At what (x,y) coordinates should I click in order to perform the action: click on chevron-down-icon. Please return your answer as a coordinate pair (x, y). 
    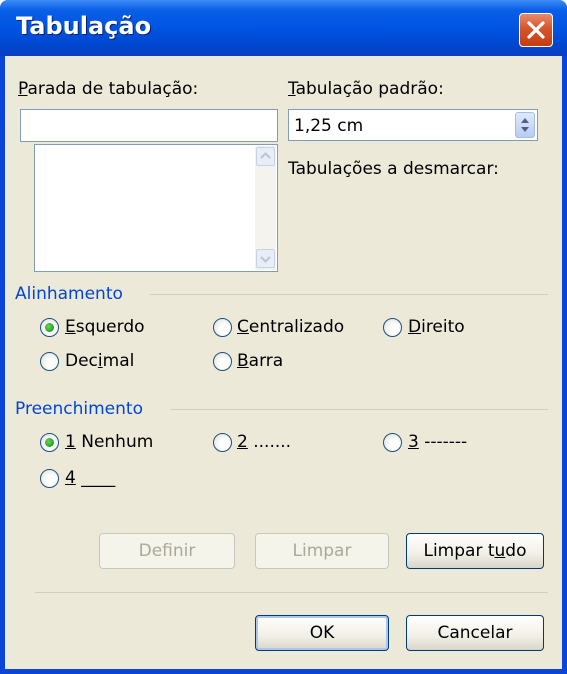
    Looking at the image, I should click on (265, 259).